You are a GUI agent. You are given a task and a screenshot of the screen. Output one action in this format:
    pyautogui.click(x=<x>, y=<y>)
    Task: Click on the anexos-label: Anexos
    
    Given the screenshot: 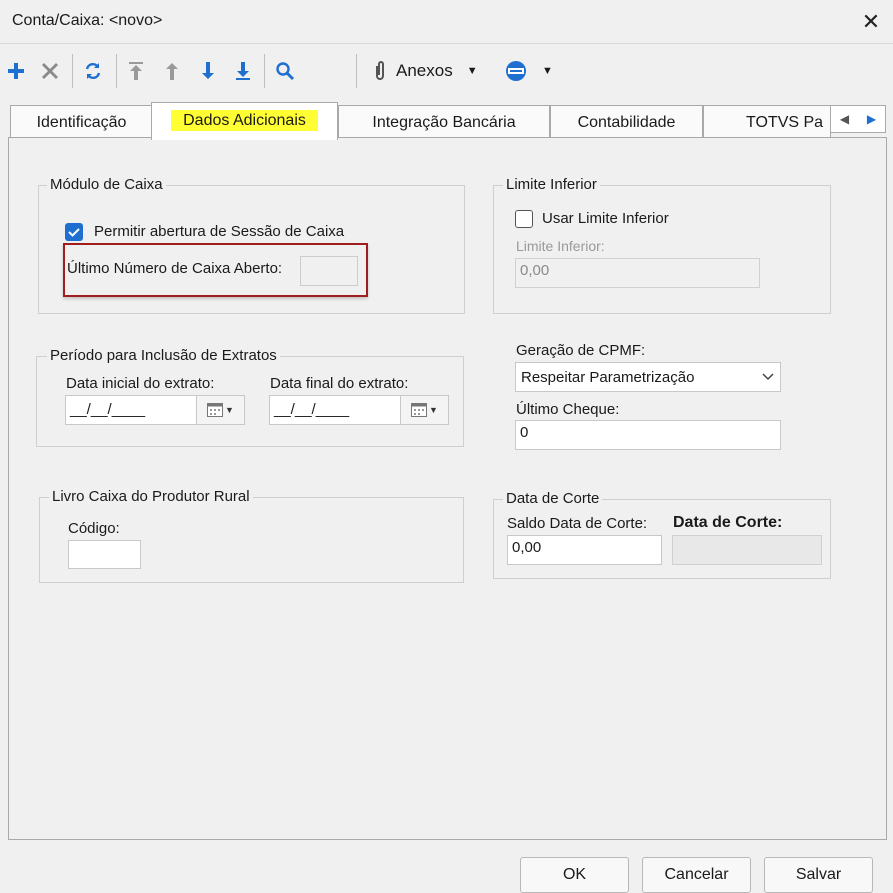 What is the action you would take?
    pyautogui.click(x=424, y=70)
    